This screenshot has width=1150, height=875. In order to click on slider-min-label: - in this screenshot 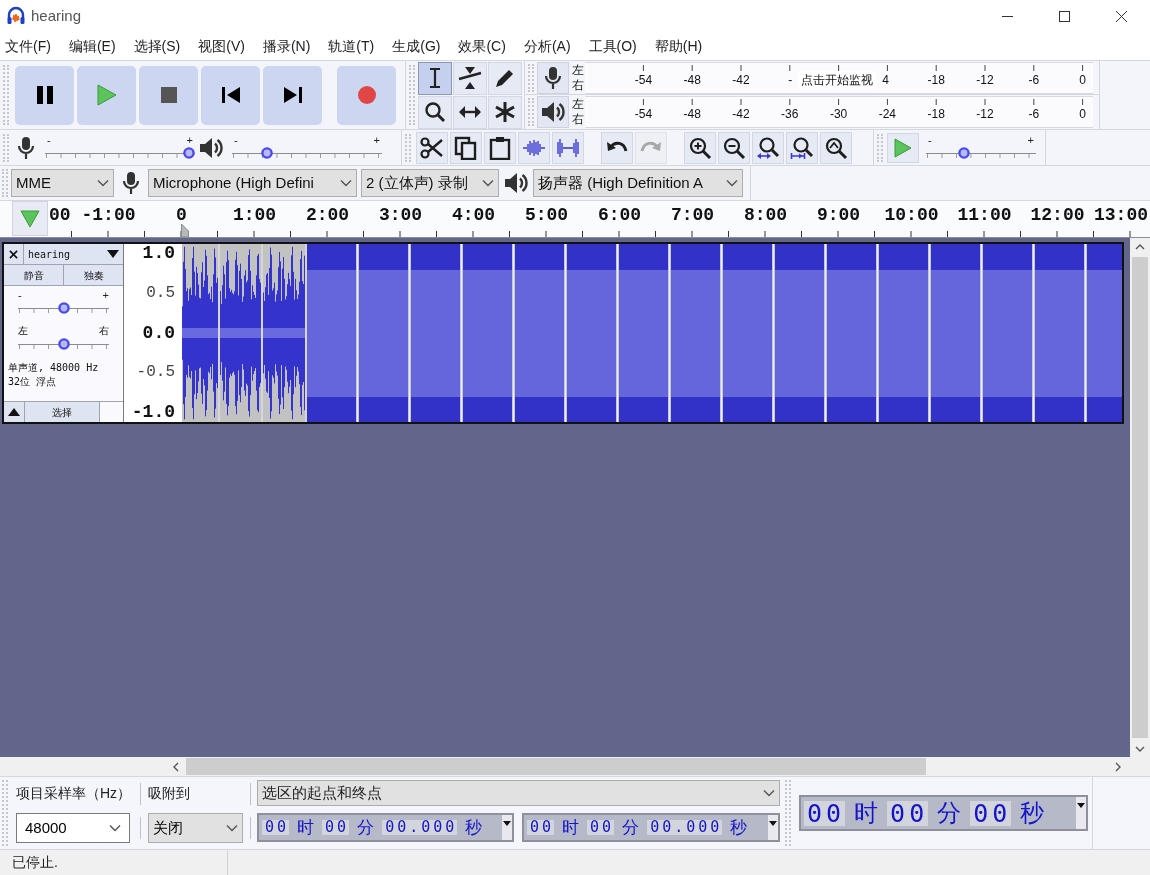, I will do `click(930, 139)`.